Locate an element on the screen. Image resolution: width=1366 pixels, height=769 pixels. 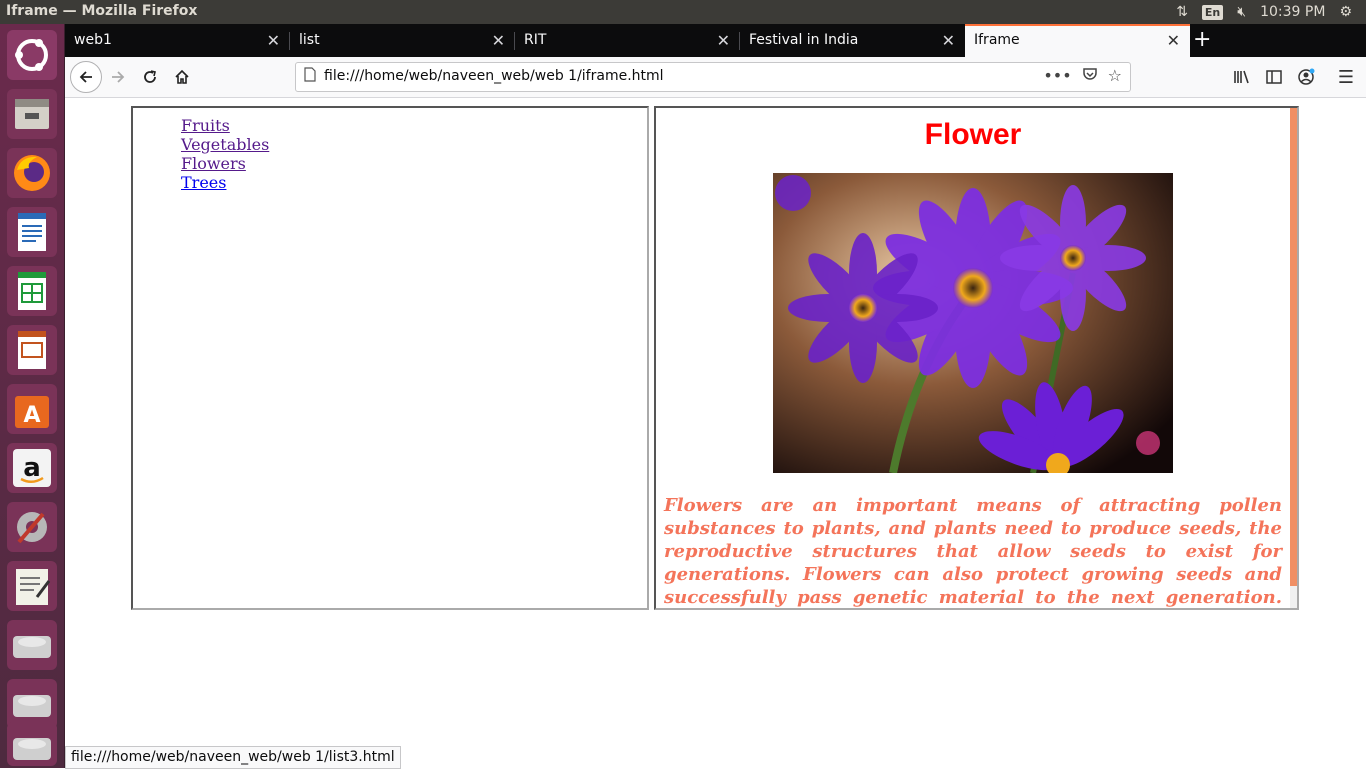
clock: 10:39 PM is located at coordinates (1292, 12).